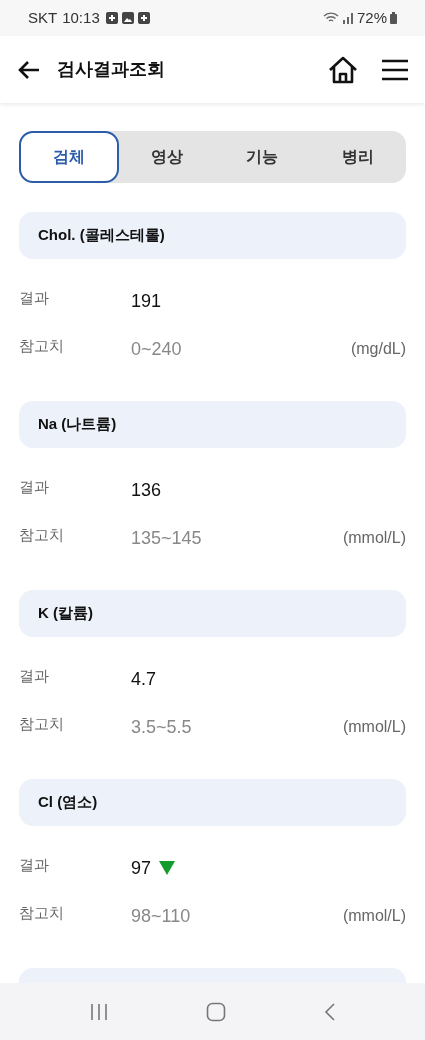  I want to click on gallery-icon, so click(127, 18).